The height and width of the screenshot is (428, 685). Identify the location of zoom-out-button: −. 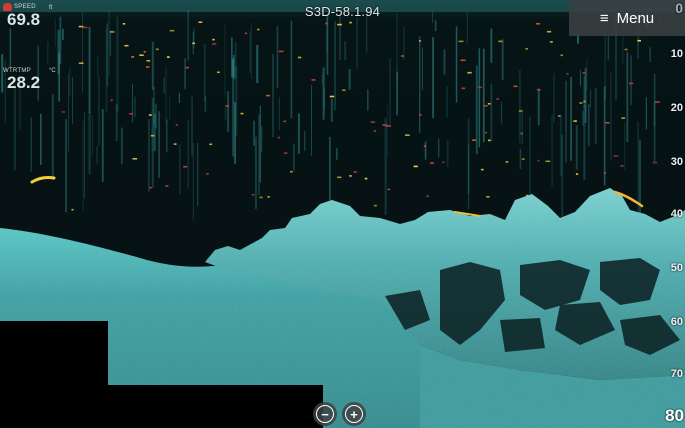
(325, 414).